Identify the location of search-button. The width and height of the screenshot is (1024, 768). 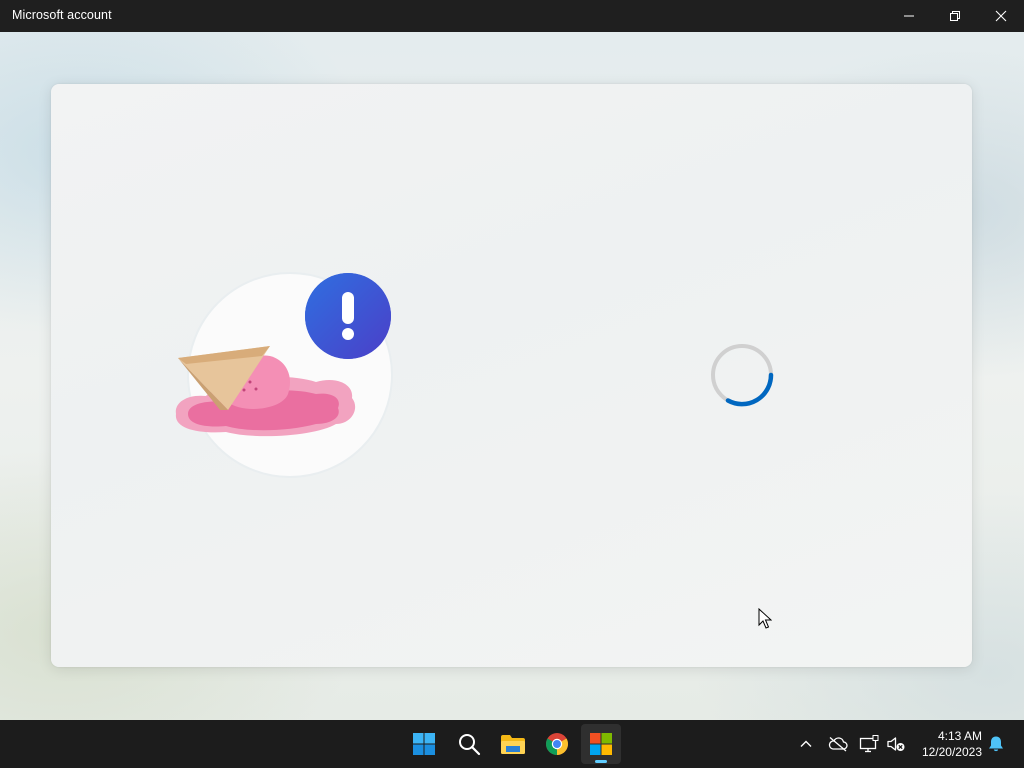
(469, 744).